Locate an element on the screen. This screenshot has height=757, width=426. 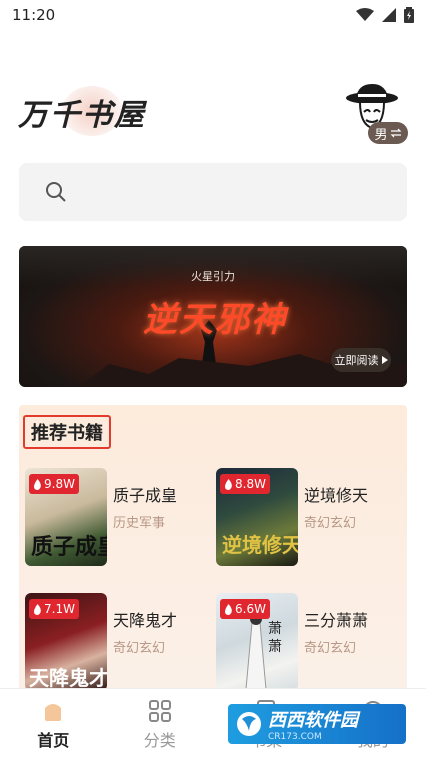
gender-switch-button: 男 is located at coordinates (388, 133).